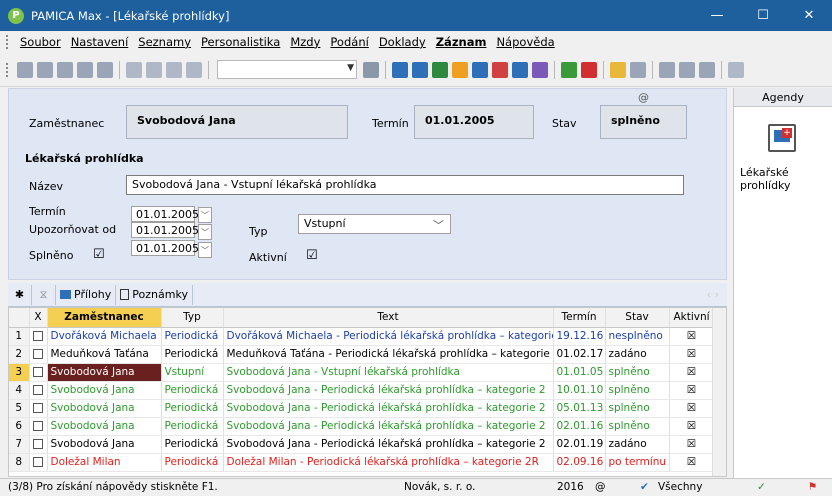 This screenshot has width=832, height=496. What do you see at coordinates (643, 97) in the screenshot?
I see `email-at-icon: @` at bounding box center [643, 97].